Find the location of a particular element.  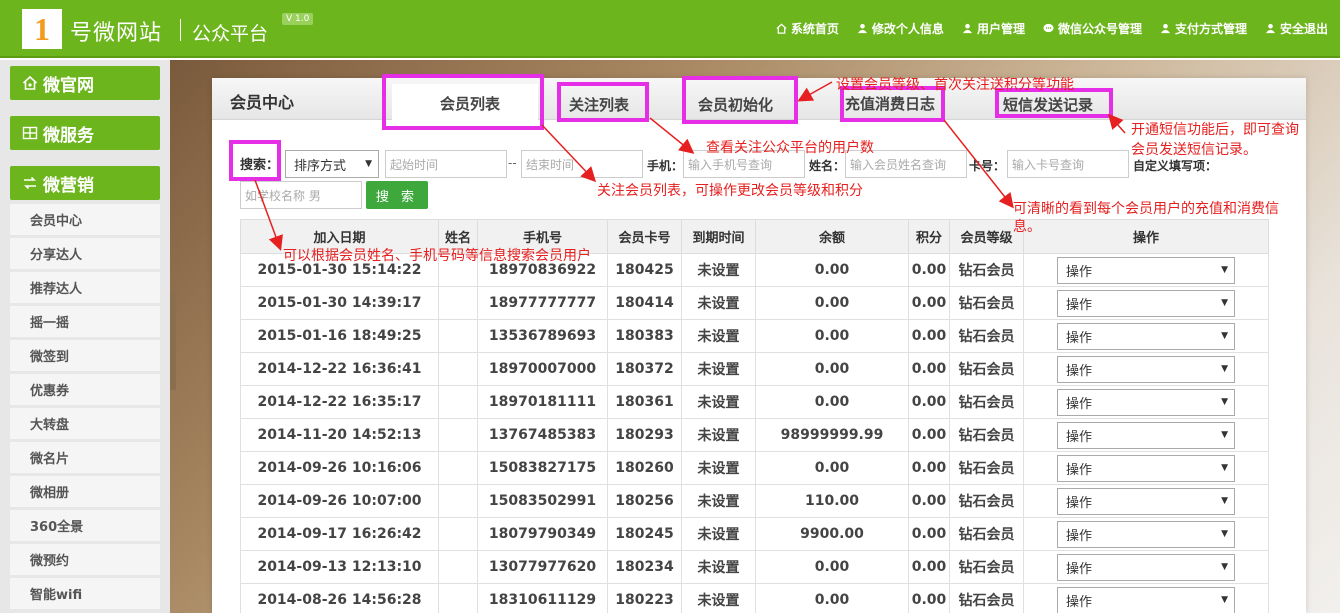

note-members: 关注会员列表，可操作更改会员等级和积分 is located at coordinates (730, 191).